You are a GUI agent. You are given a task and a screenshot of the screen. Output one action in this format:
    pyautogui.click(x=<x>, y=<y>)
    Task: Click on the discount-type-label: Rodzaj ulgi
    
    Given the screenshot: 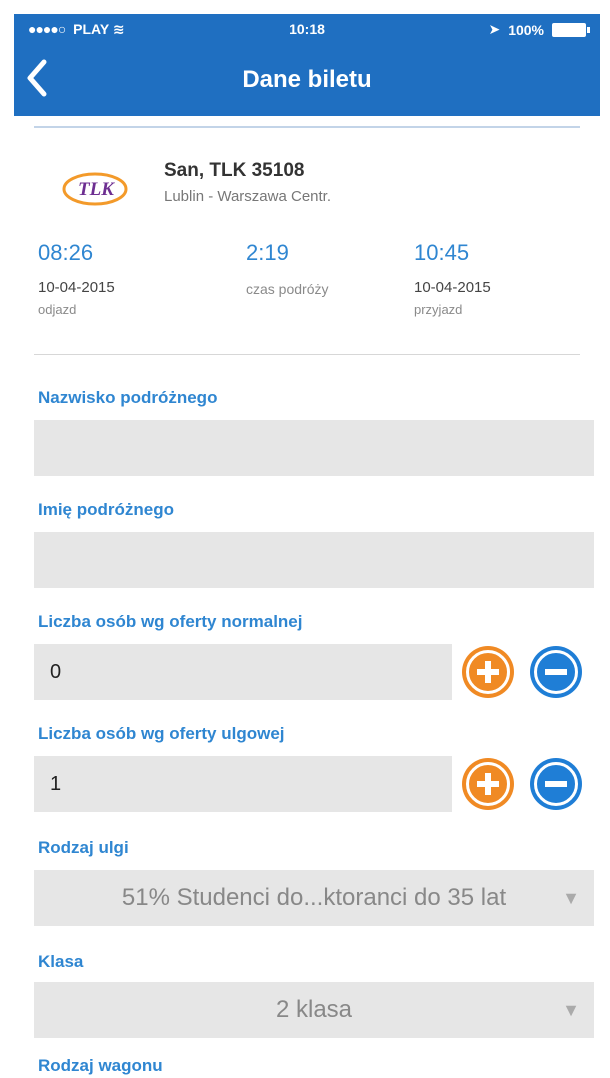 What is the action you would take?
    pyautogui.click(x=83, y=847)
    